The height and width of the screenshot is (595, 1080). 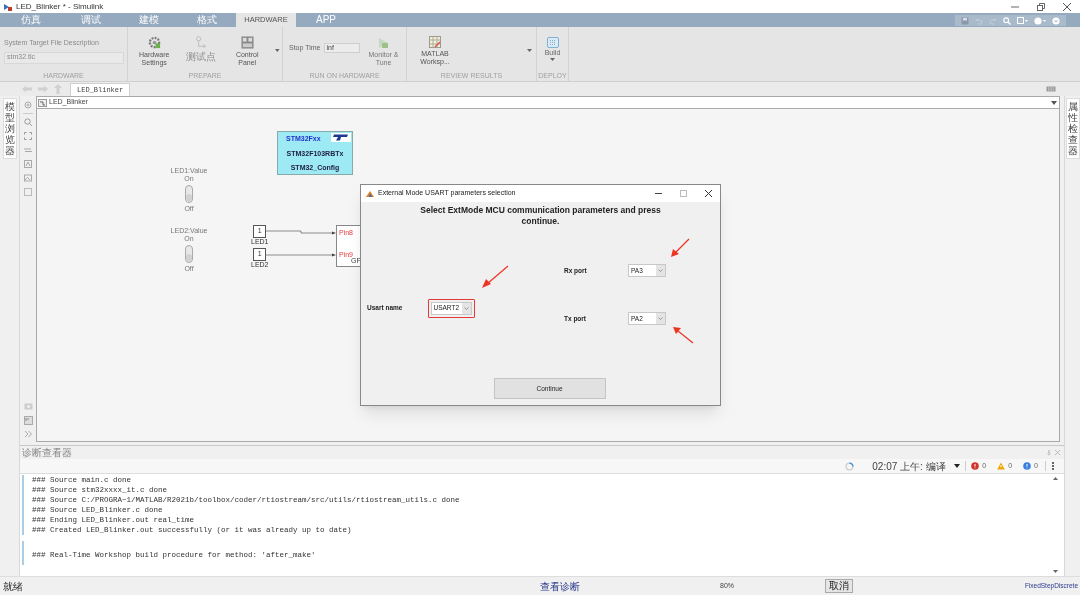 I want to click on compare-icon, so click(x=1022, y=20).